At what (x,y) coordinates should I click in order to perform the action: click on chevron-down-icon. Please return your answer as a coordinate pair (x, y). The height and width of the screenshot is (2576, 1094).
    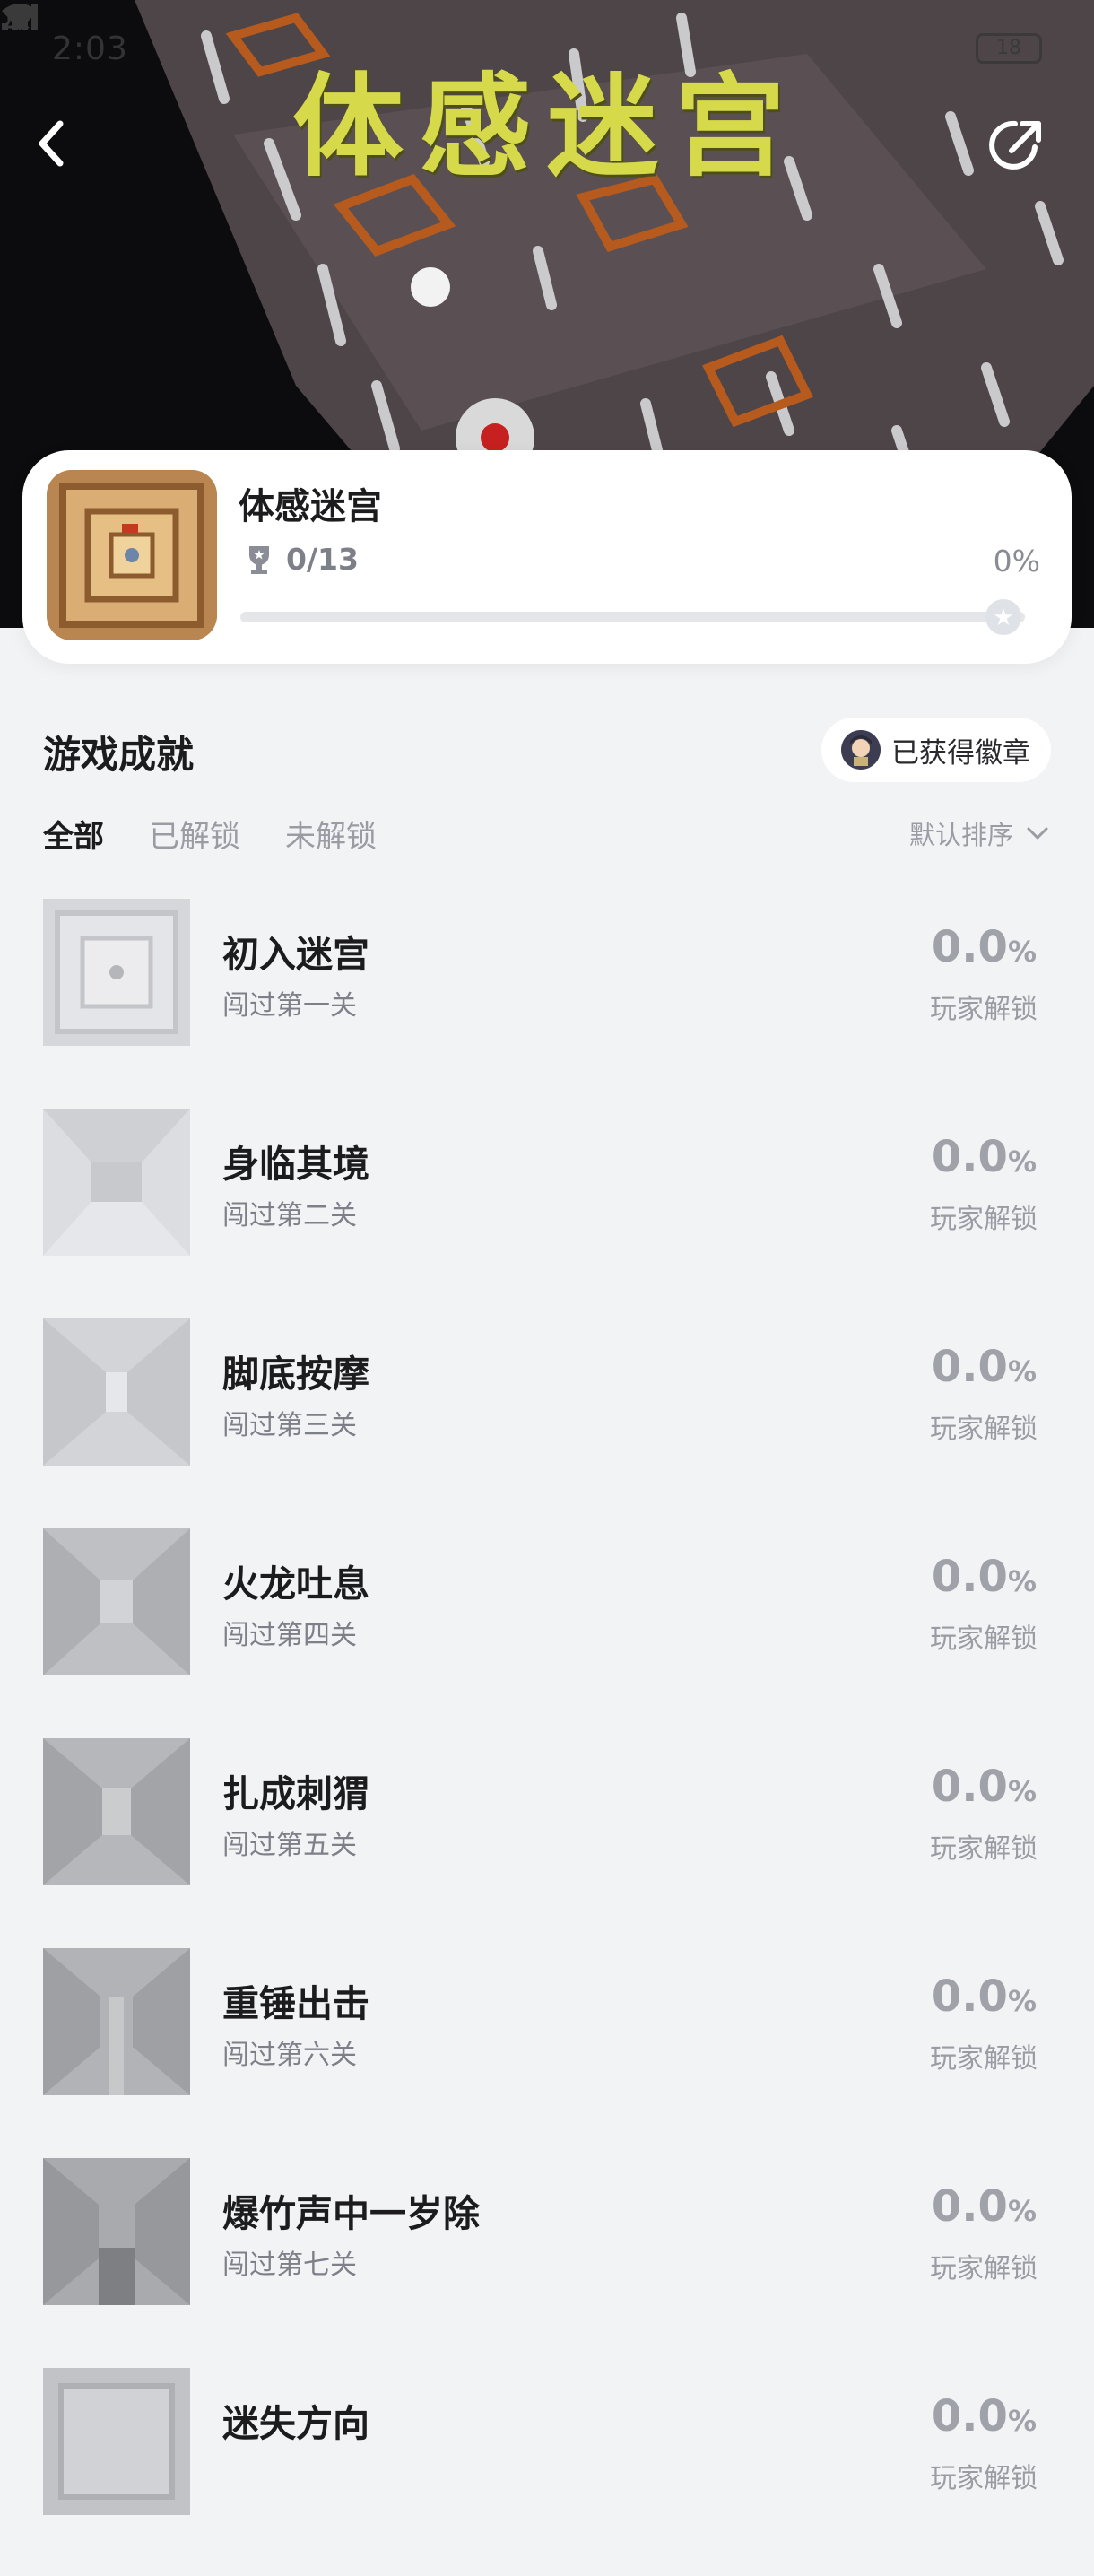
    Looking at the image, I should click on (1037, 833).